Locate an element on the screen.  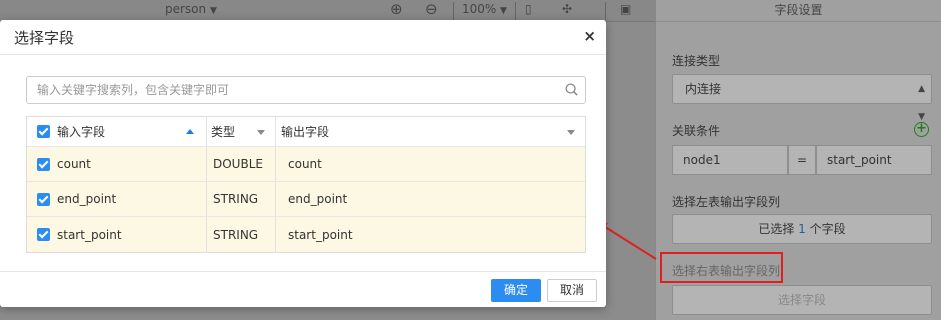
output-cell: count is located at coordinates (430, 164).